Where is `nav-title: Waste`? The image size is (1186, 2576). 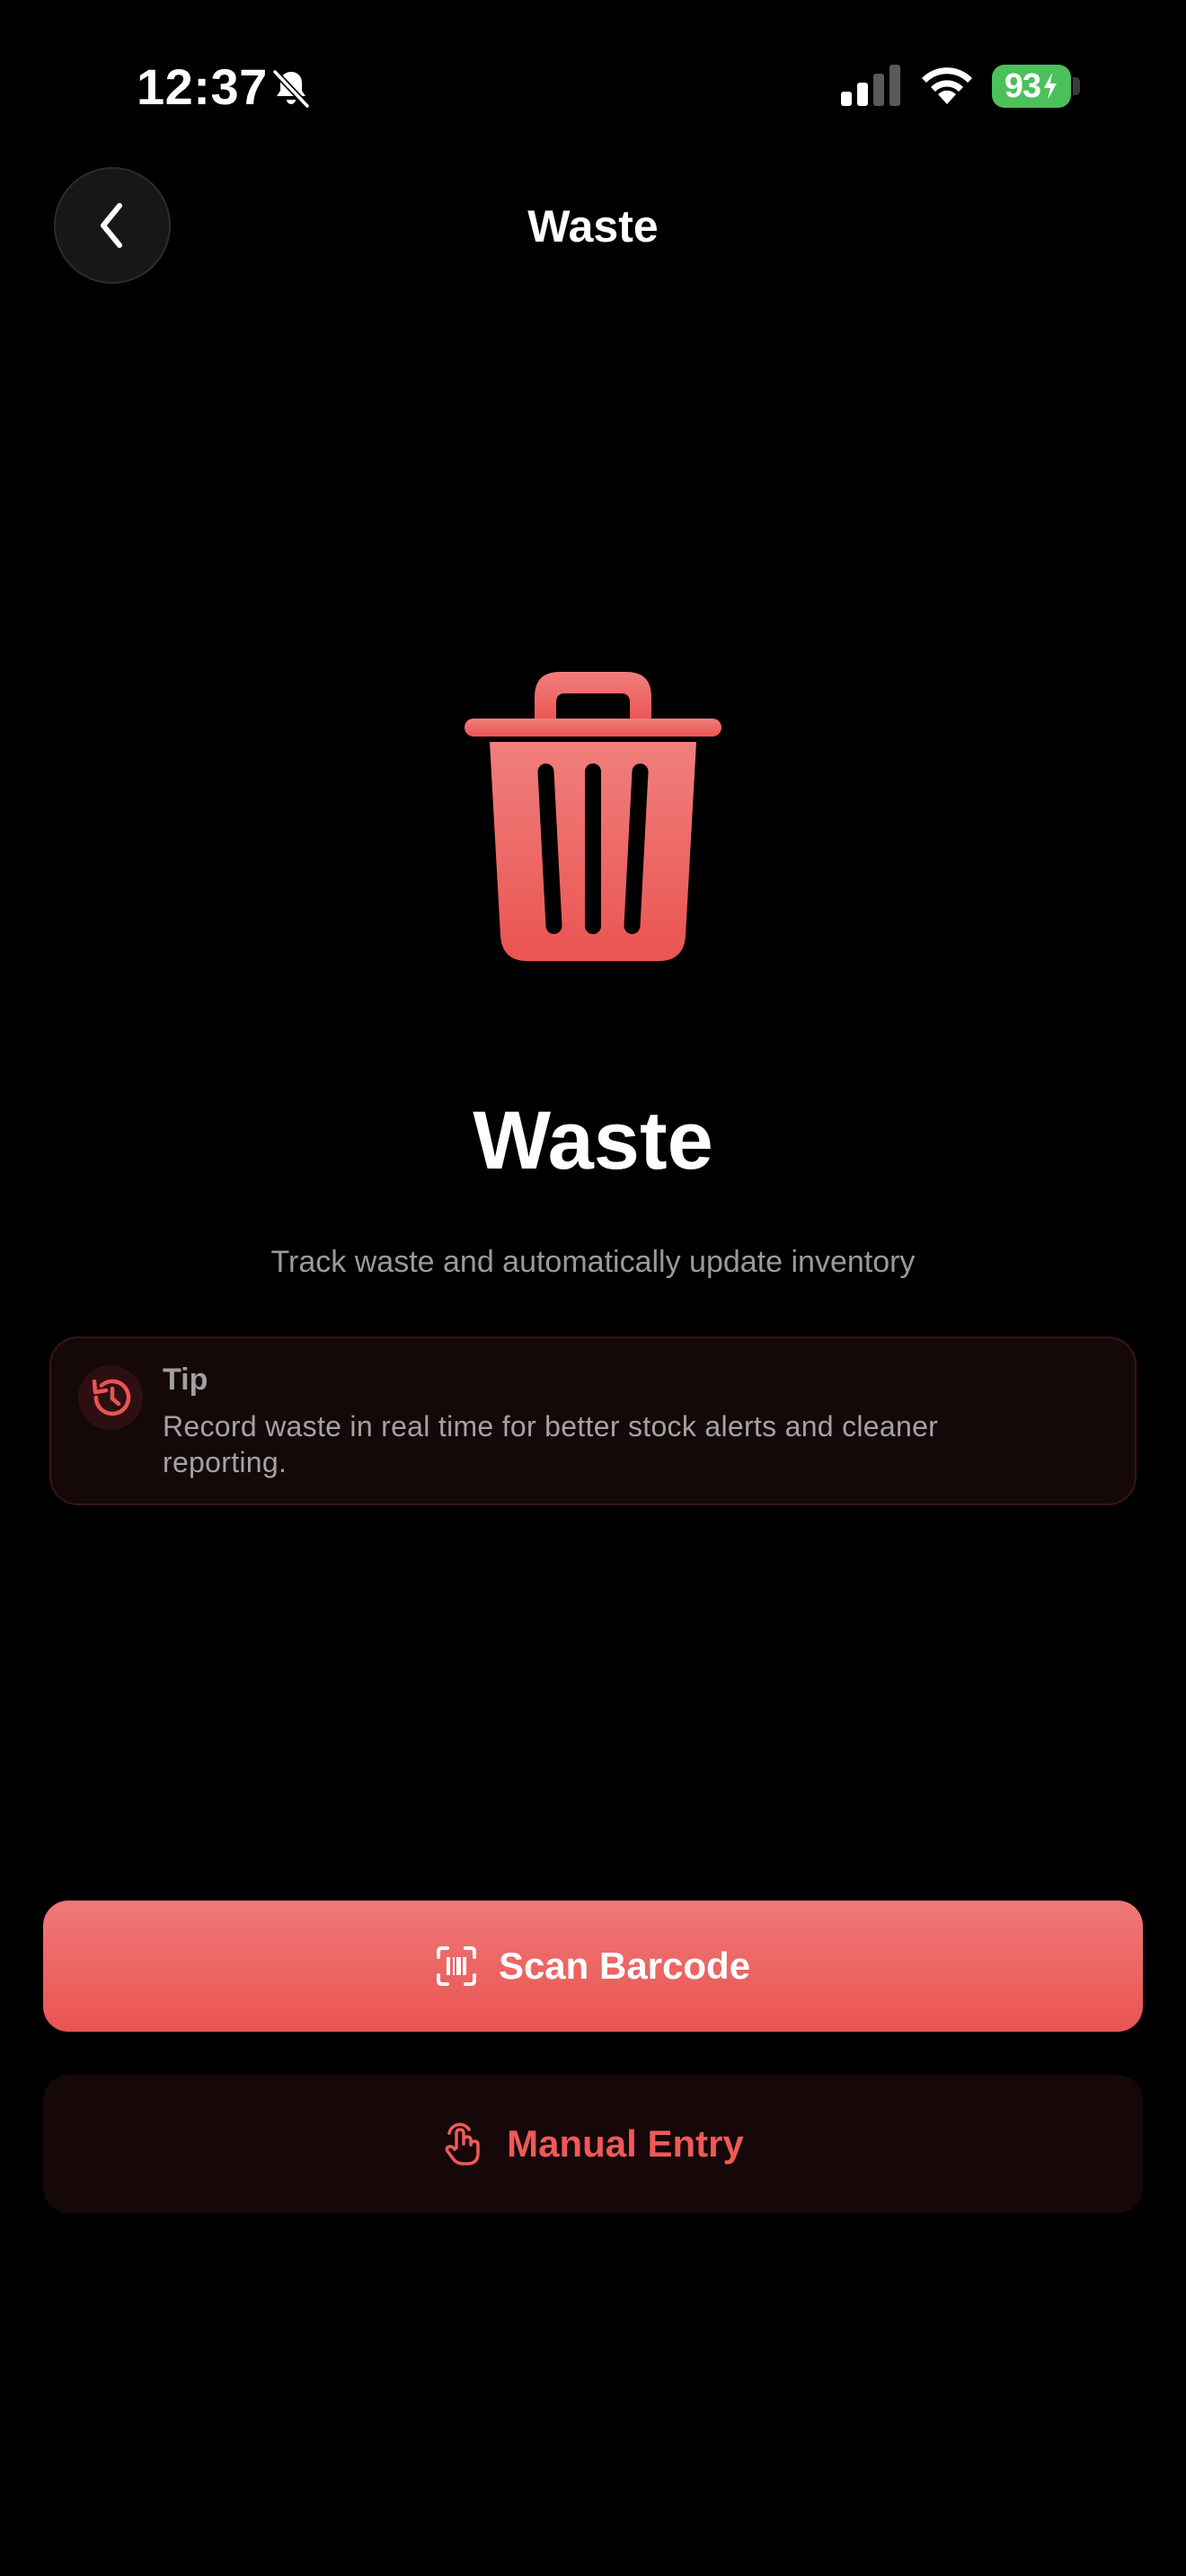 nav-title: Waste is located at coordinates (593, 226).